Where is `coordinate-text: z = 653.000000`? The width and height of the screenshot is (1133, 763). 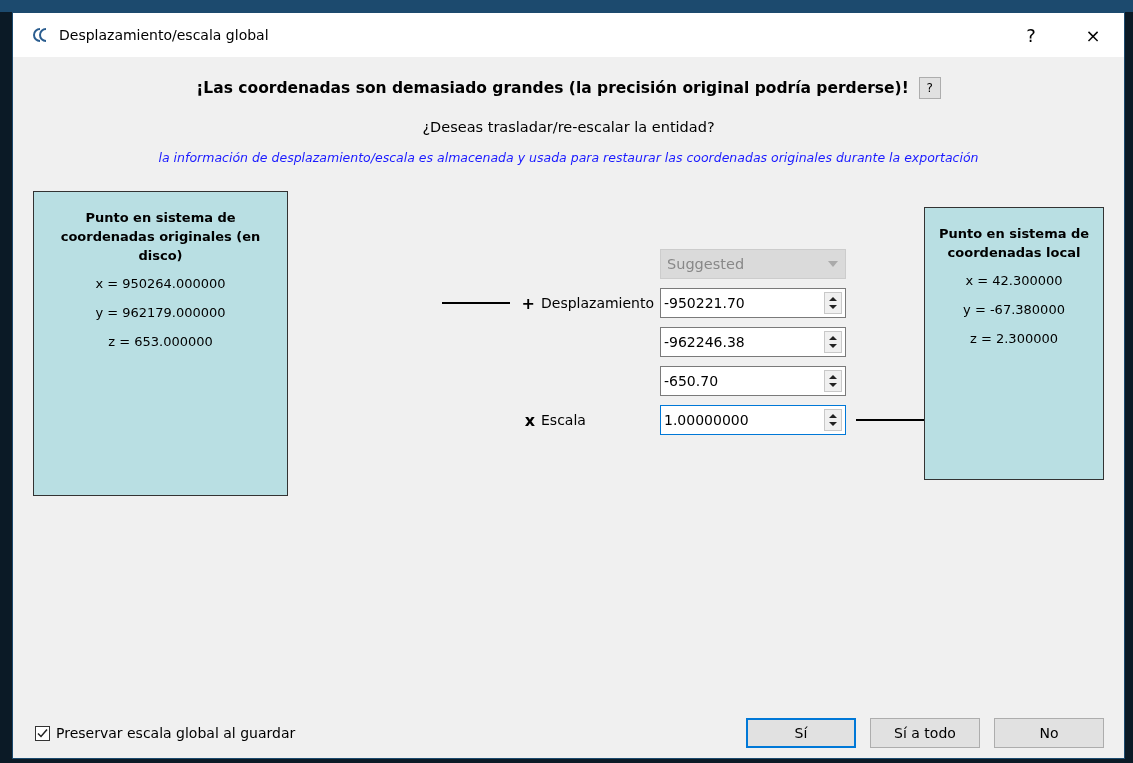 coordinate-text: z = 653.000000 is located at coordinates (160, 342).